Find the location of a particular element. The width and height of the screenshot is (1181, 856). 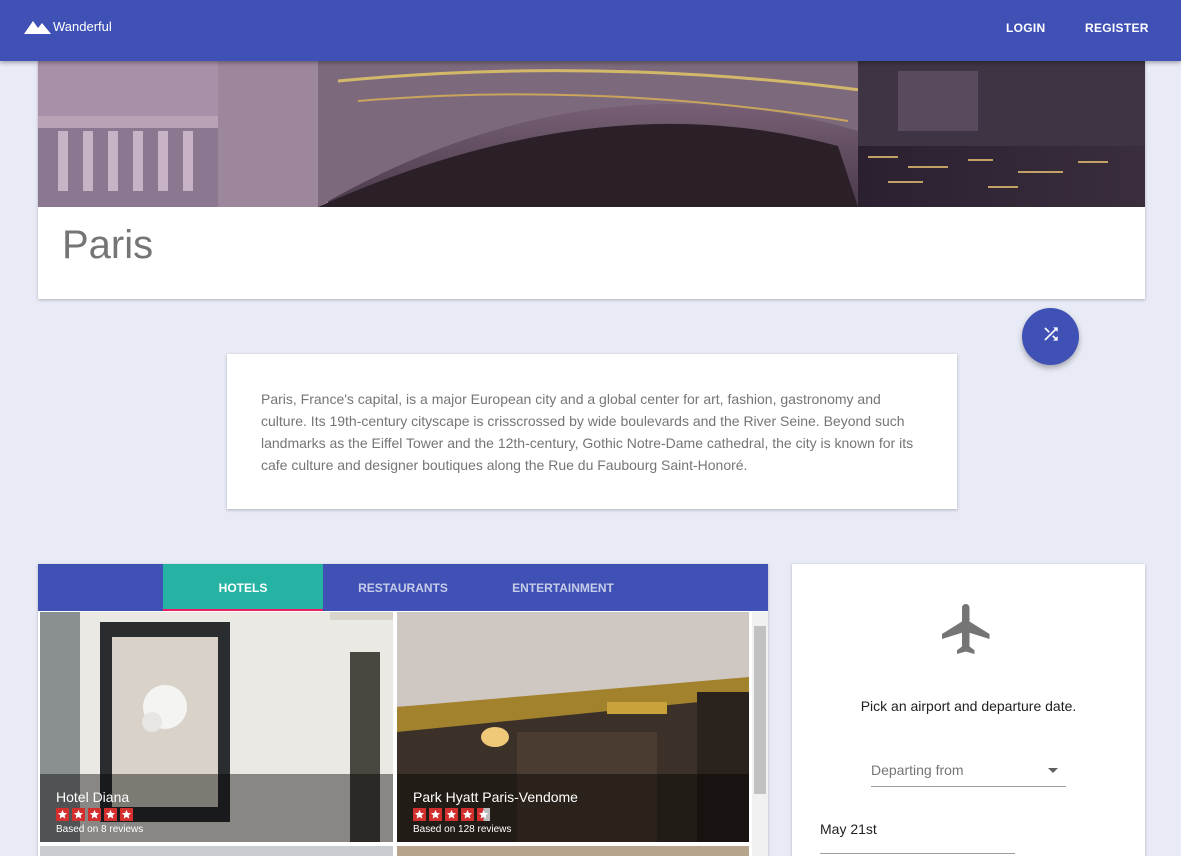

departure-date: May 21st is located at coordinates (848, 829).